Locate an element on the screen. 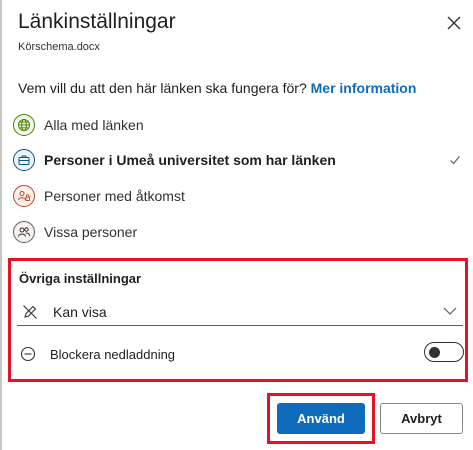 The height and width of the screenshot is (450, 473). globe-icon is located at coordinates (24, 125).